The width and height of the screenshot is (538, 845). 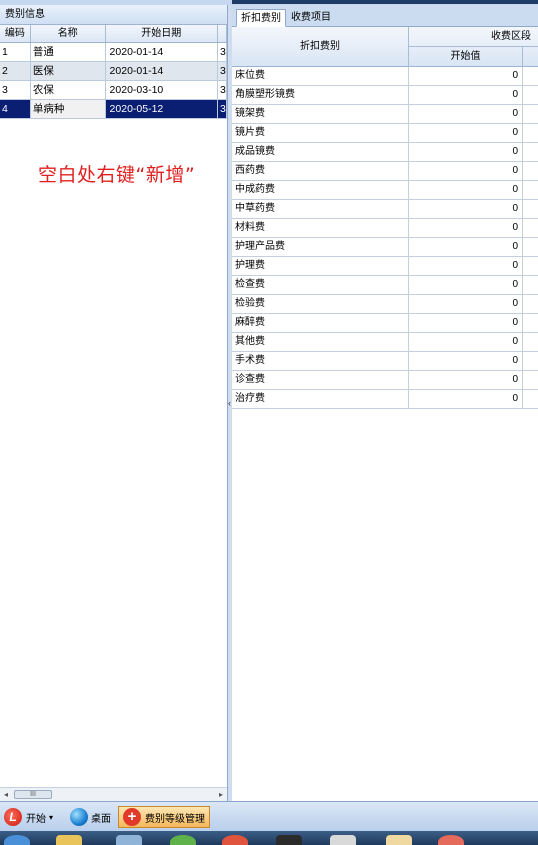 I want to click on cell-category: 床位费, so click(x=320, y=76).